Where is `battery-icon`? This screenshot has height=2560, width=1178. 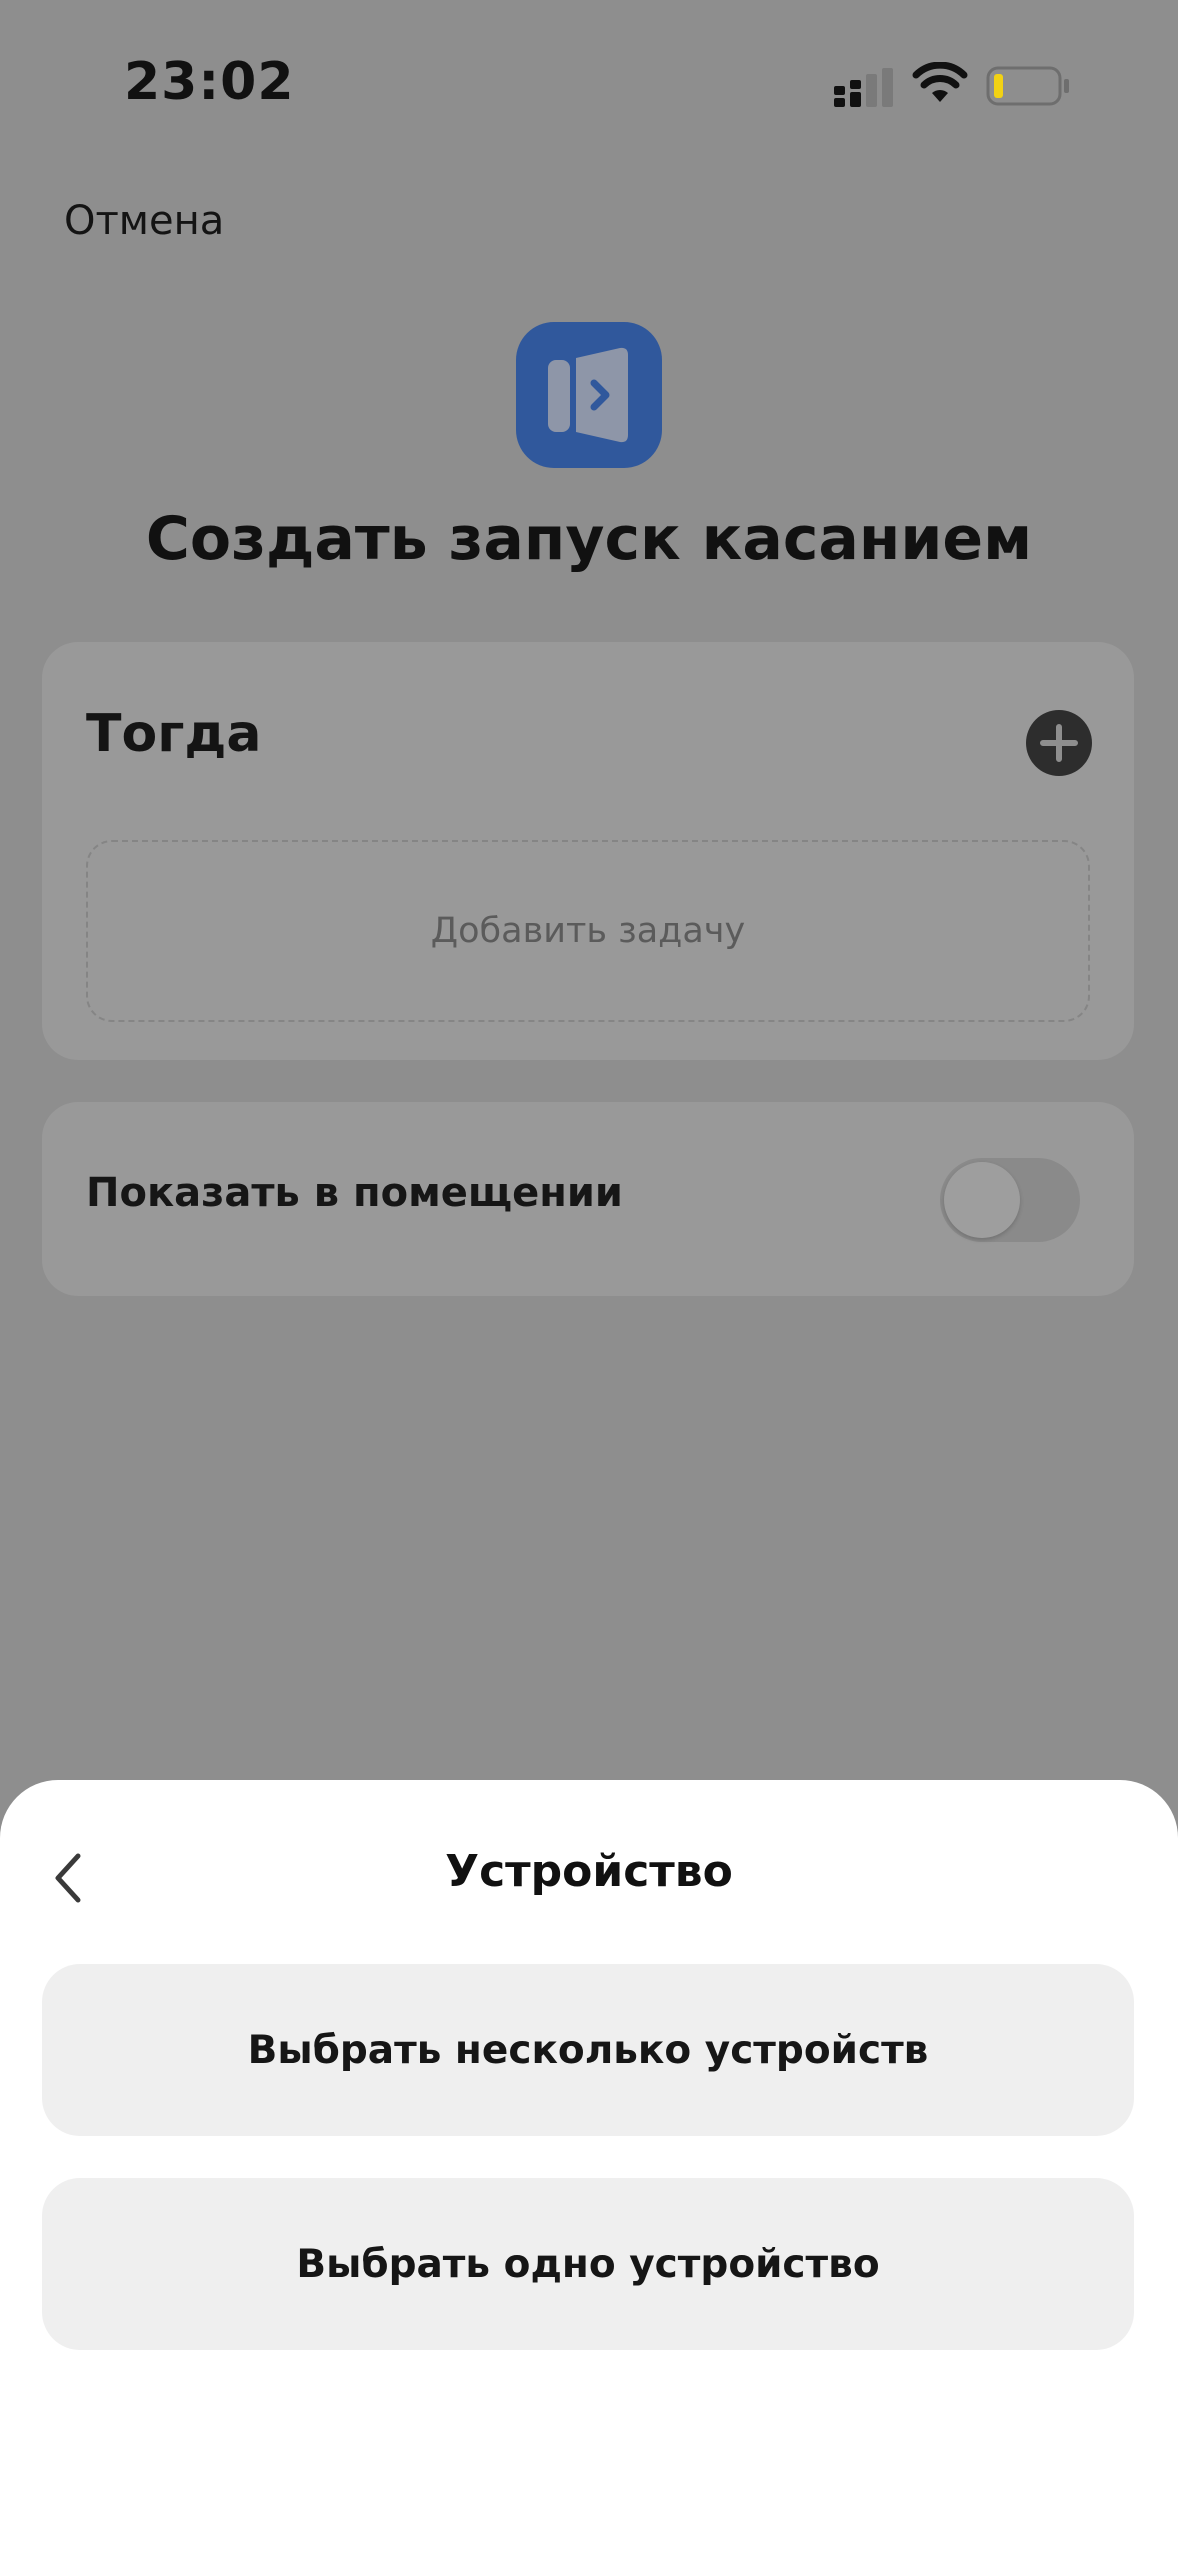
battery-icon is located at coordinates (1027, 86).